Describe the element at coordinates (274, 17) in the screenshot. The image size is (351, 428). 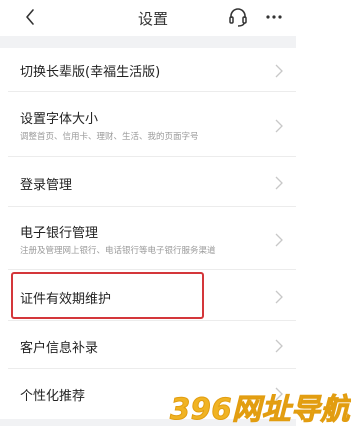
I see `more-dots-icon` at that location.